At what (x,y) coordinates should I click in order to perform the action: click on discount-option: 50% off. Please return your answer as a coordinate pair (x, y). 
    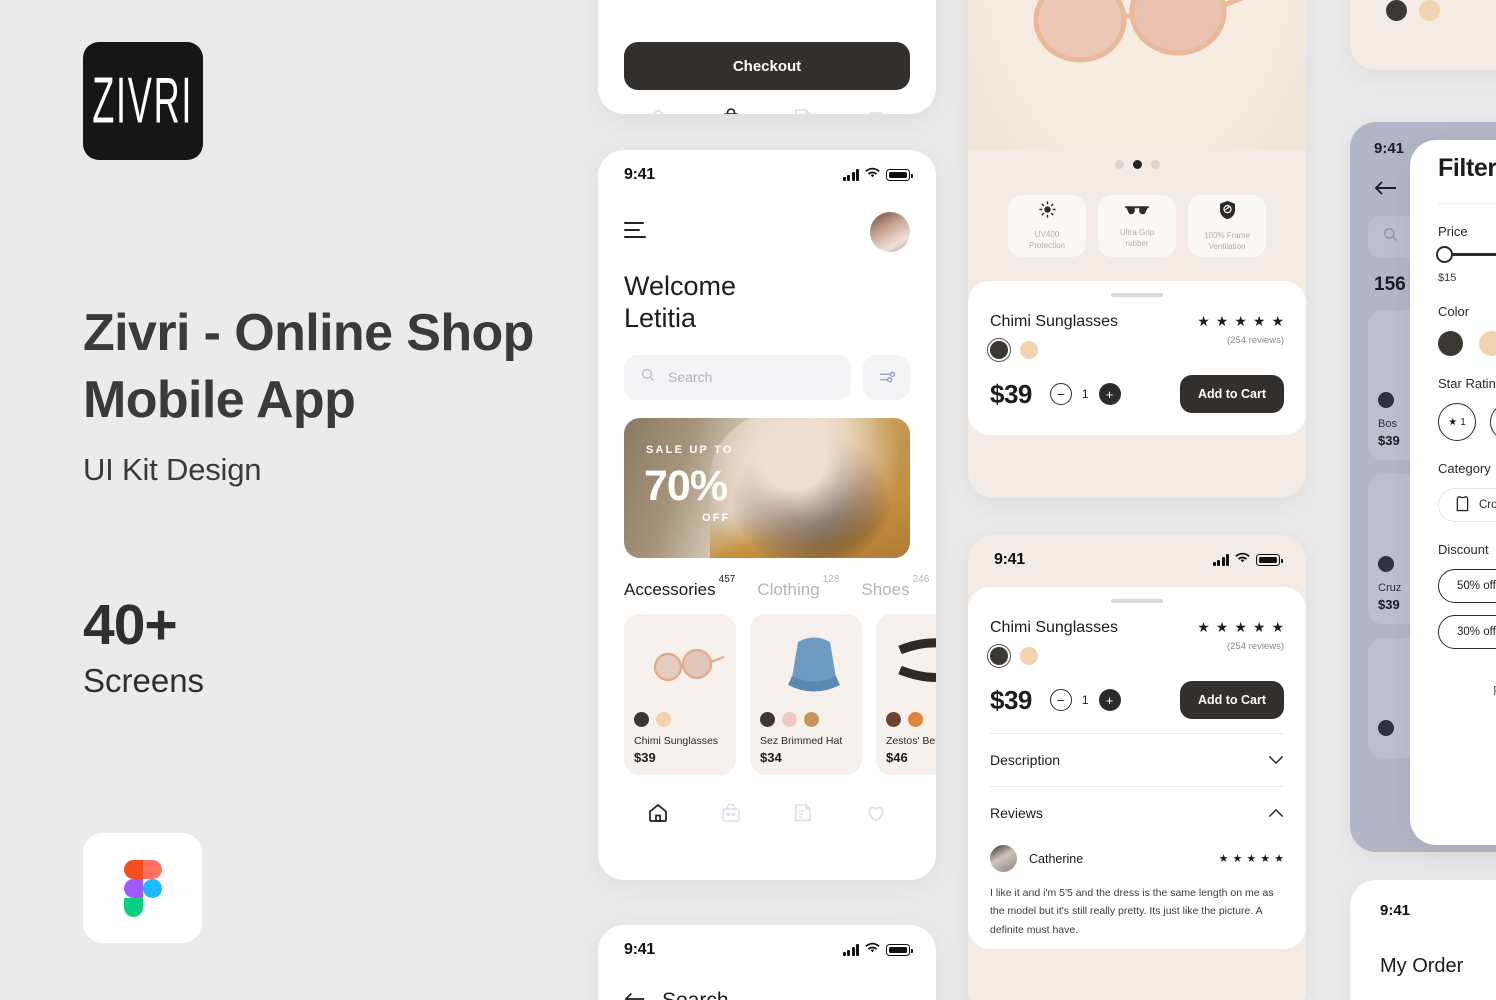
    Looking at the image, I should click on (1467, 586).